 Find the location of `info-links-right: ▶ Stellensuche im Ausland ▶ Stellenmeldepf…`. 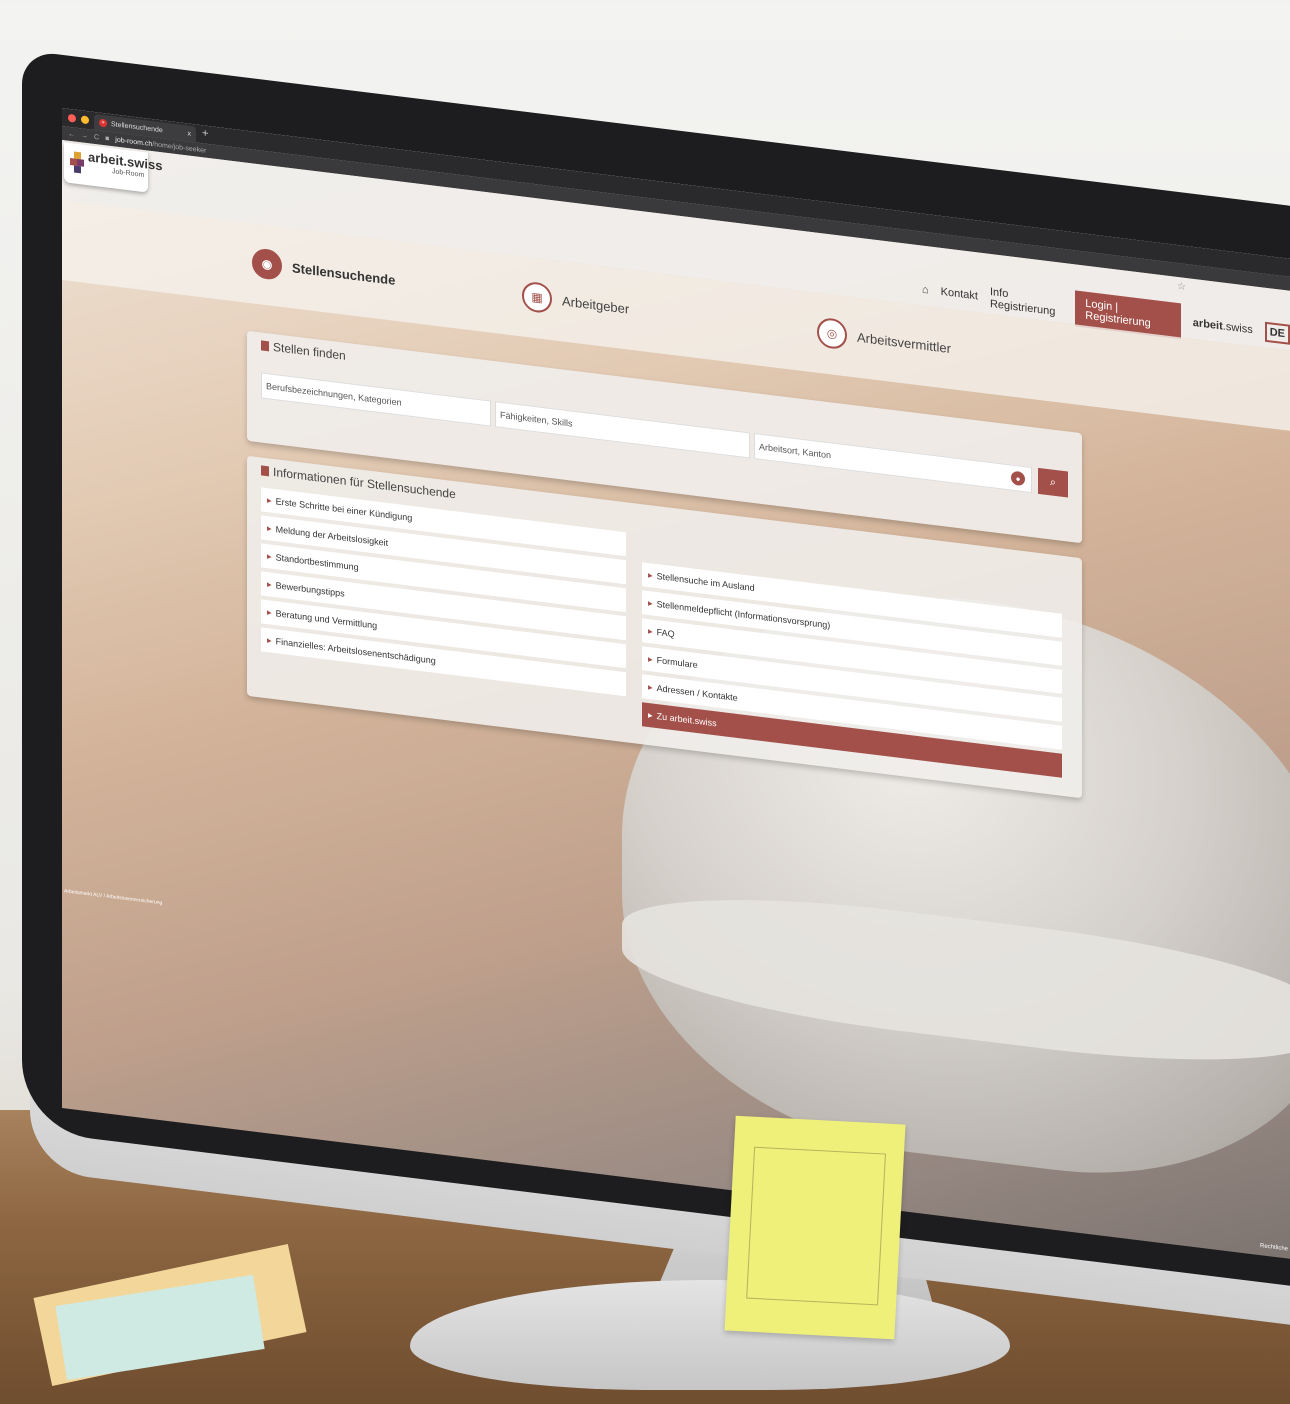

info-links-right: ▶ Stellensuche im Ausland ▶ Stellenmeldepf… is located at coordinates (852, 670).